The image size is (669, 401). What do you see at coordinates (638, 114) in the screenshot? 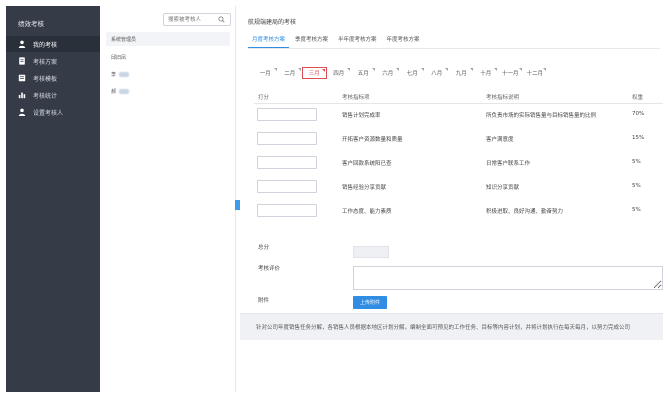
I see `indicator-weight: 70%` at bounding box center [638, 114].